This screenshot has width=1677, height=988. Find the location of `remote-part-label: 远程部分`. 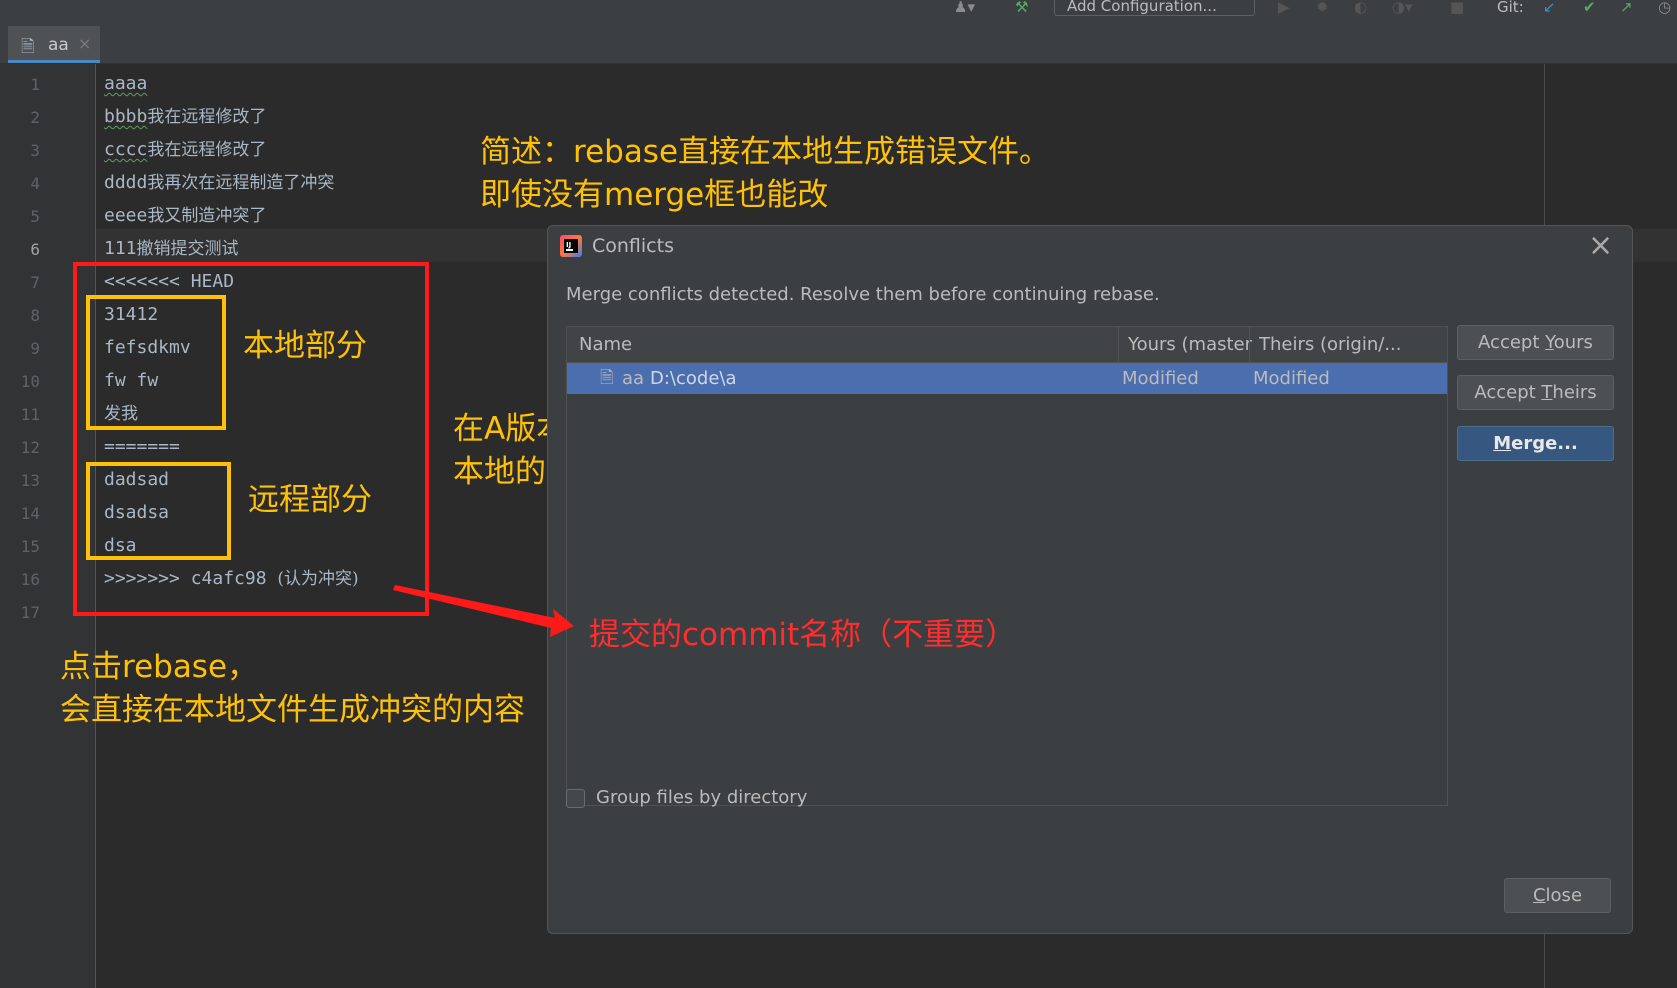

remote-part-label: 远程部分 is located at coordinates (310, 500).